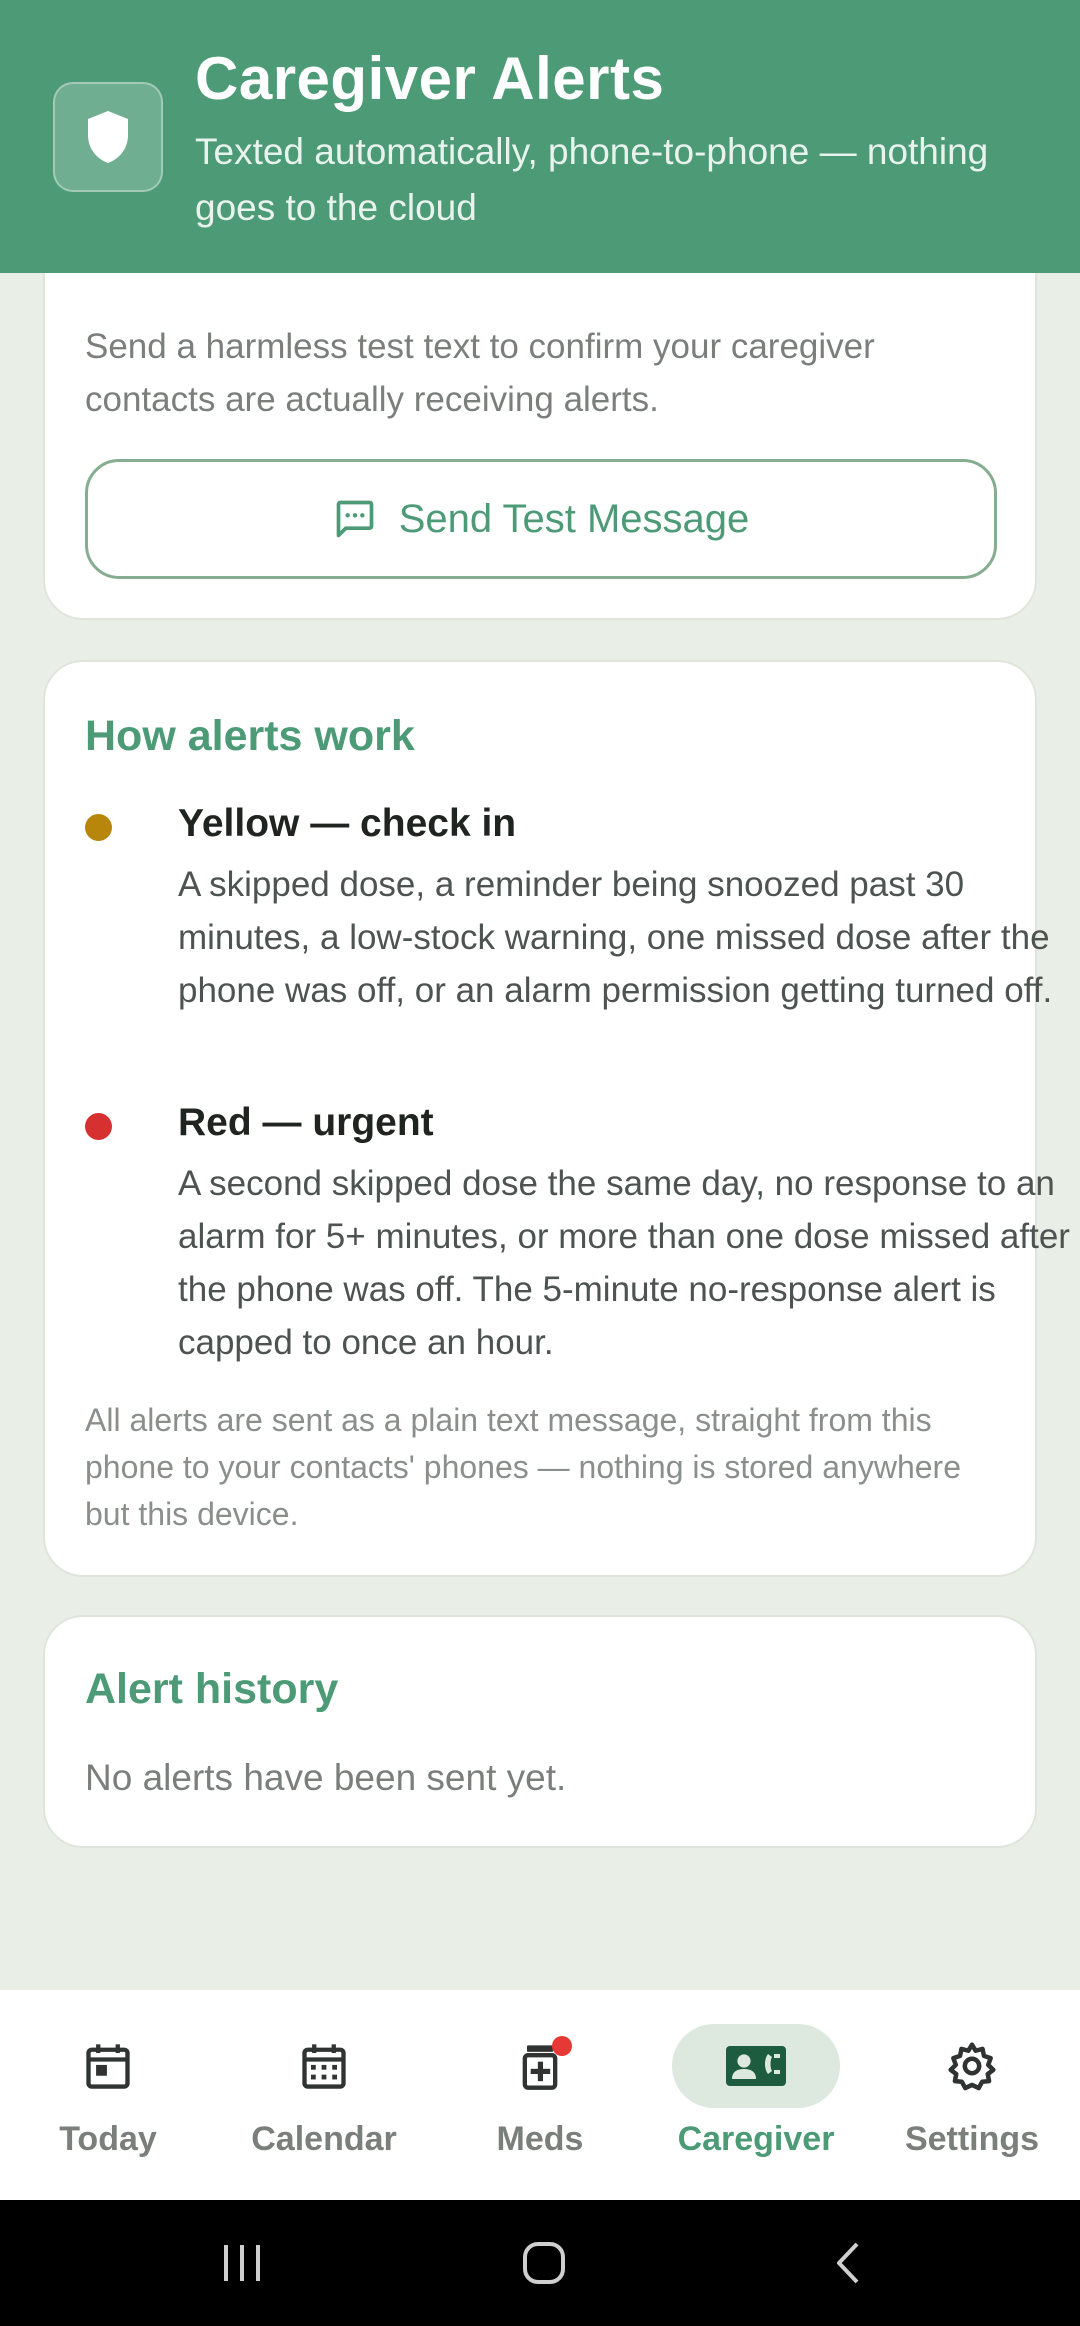  Describe the element at coordinates (326, 1777) in the screenshot. I see `alert-history-empty-text: No alerts have been sent yet.` at that location.